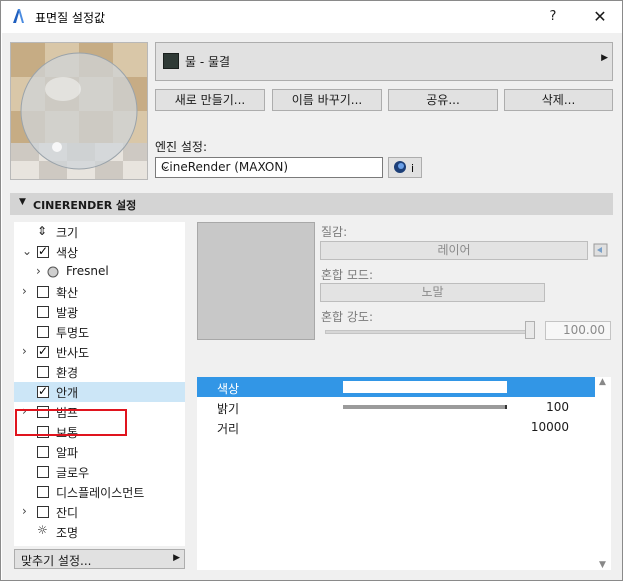 Image resolution: width=623 pixels, height=581 pixels. Describe the element at coordinates (601, 250) in the screenshot. I see `texture-load-icon` at that location.